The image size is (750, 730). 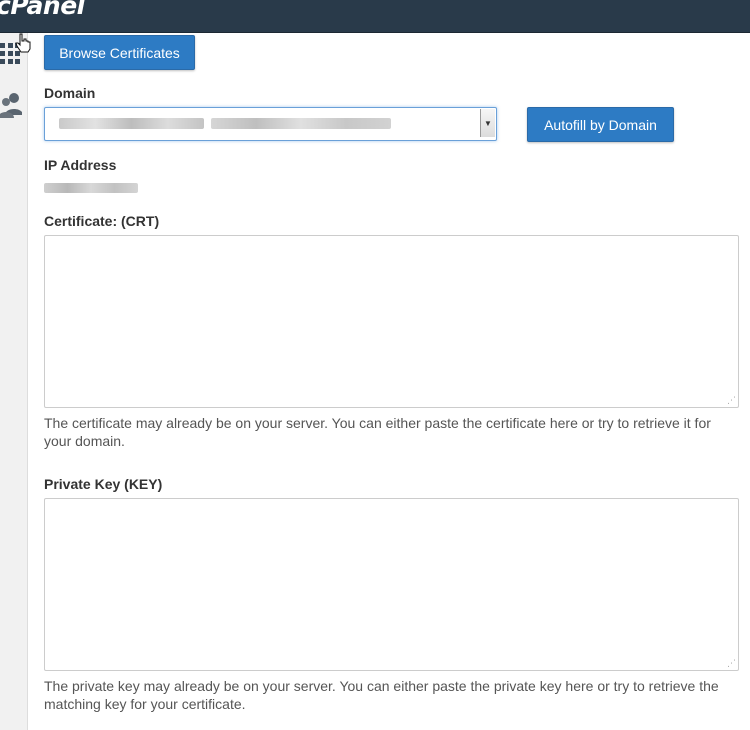 What do you see at coordinates (91, 188) in the screenshot?
I see `ip-address-value` at bounding box center [91, 188].